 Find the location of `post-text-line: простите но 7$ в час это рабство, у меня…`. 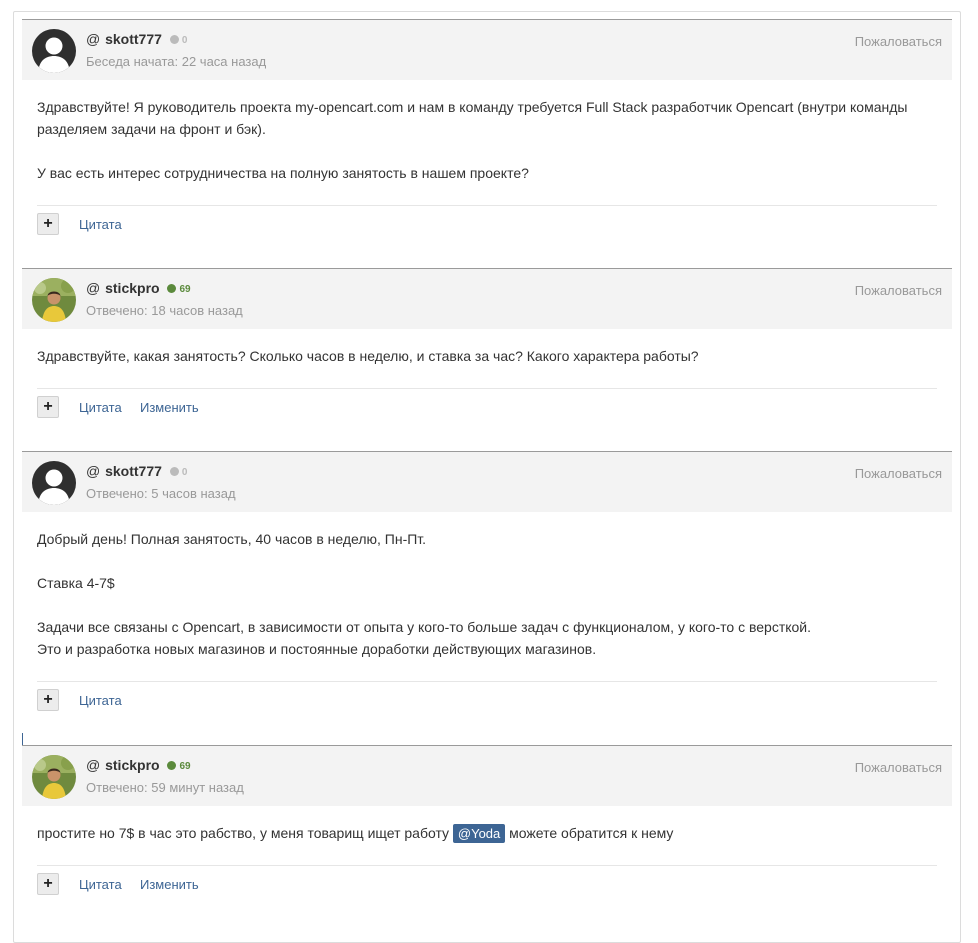

post-text-line: простите но 7$ в час это рабство, у меня… is located at coordinates (355, 833).